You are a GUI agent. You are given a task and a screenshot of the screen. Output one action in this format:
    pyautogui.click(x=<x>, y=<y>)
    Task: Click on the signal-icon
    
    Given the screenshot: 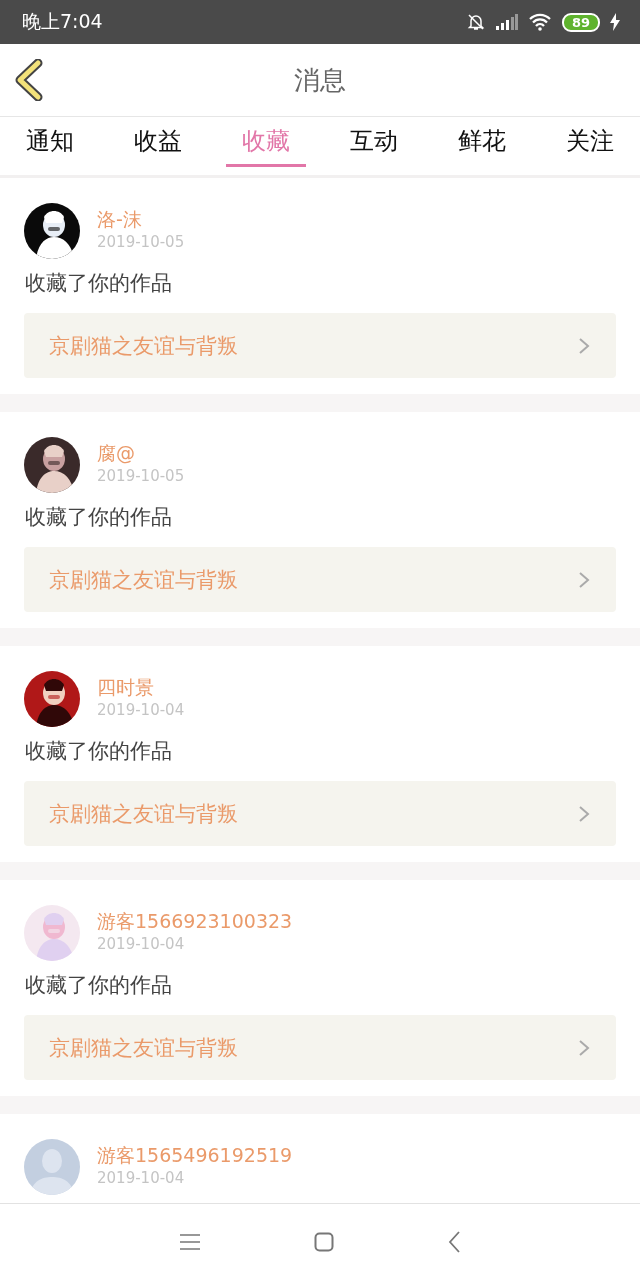 What is the action you would take?
    pyautogui.click(x=506, y=22)
    